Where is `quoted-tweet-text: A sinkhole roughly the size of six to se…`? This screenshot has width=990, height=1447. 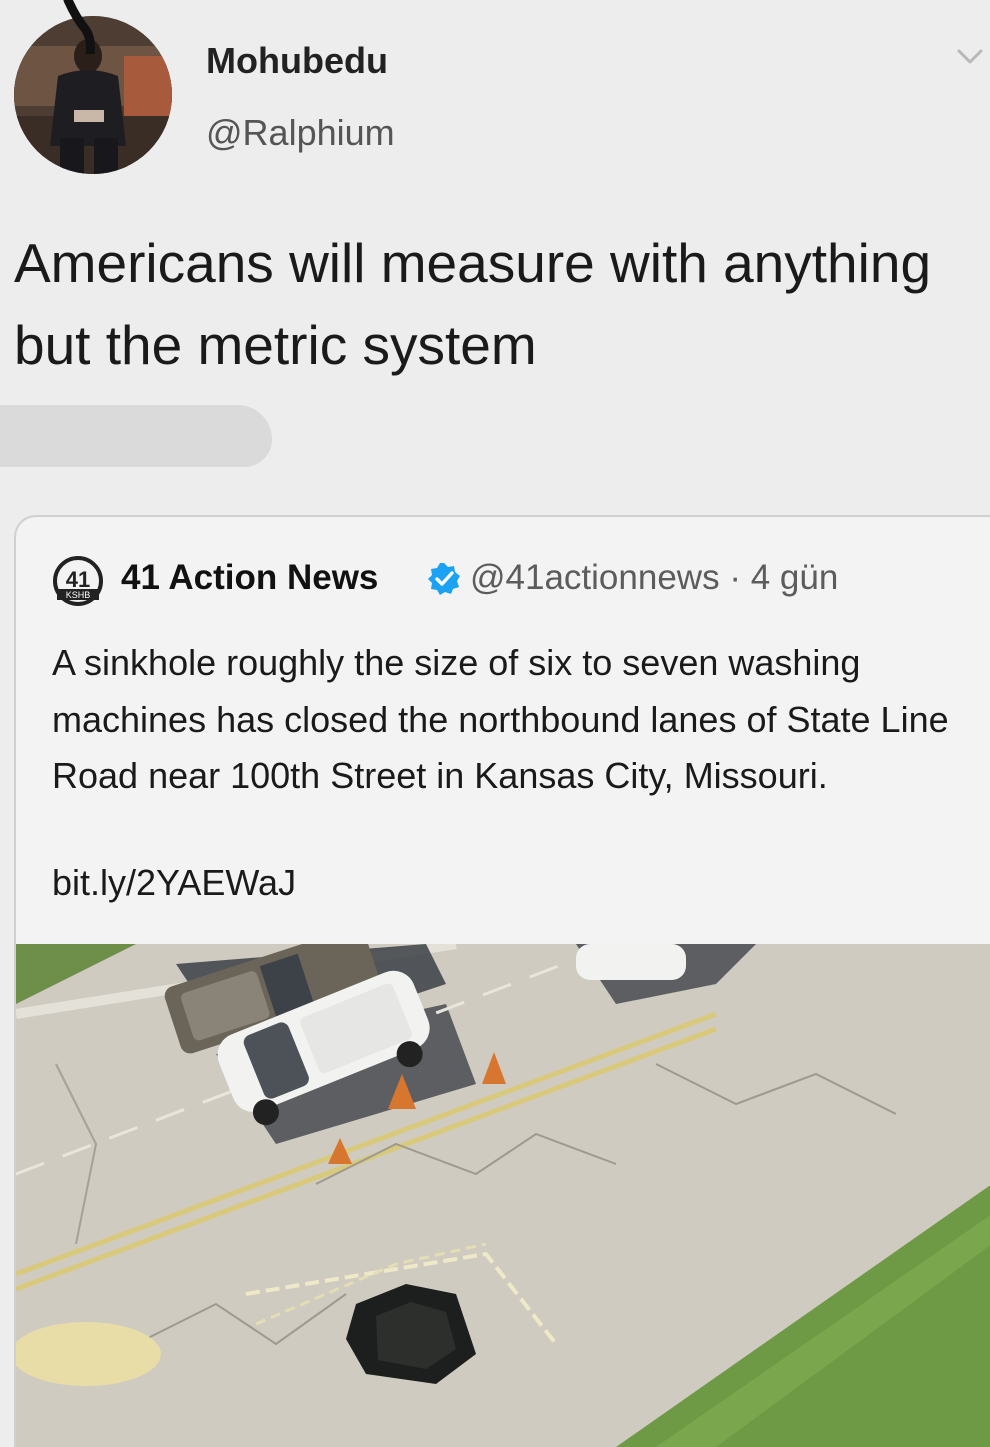 quoted-tweet-text: A sinkhole roughly the size of six to se… is located at coordinates (500, 719).